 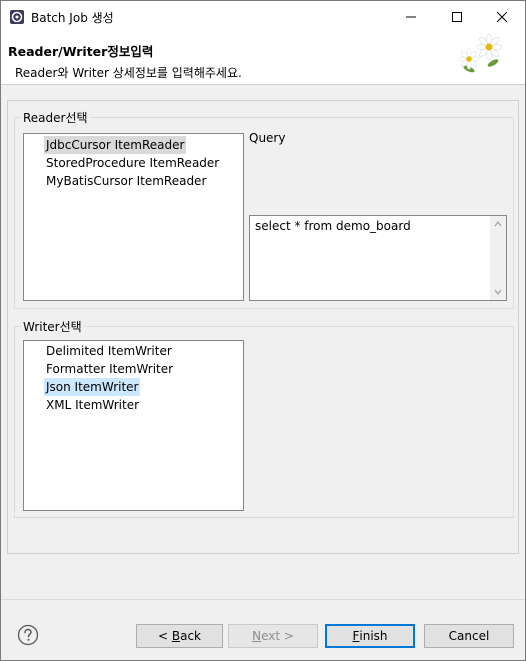 I want to click on query-label: Query, so click(x=267, y=138).